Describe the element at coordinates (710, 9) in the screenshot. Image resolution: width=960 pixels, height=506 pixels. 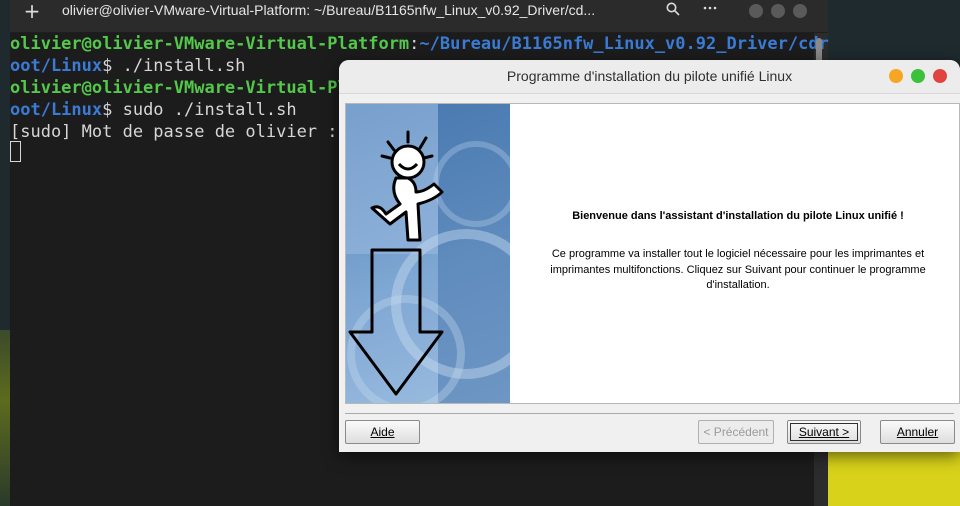
I see `menu-dots-icon` at that location.